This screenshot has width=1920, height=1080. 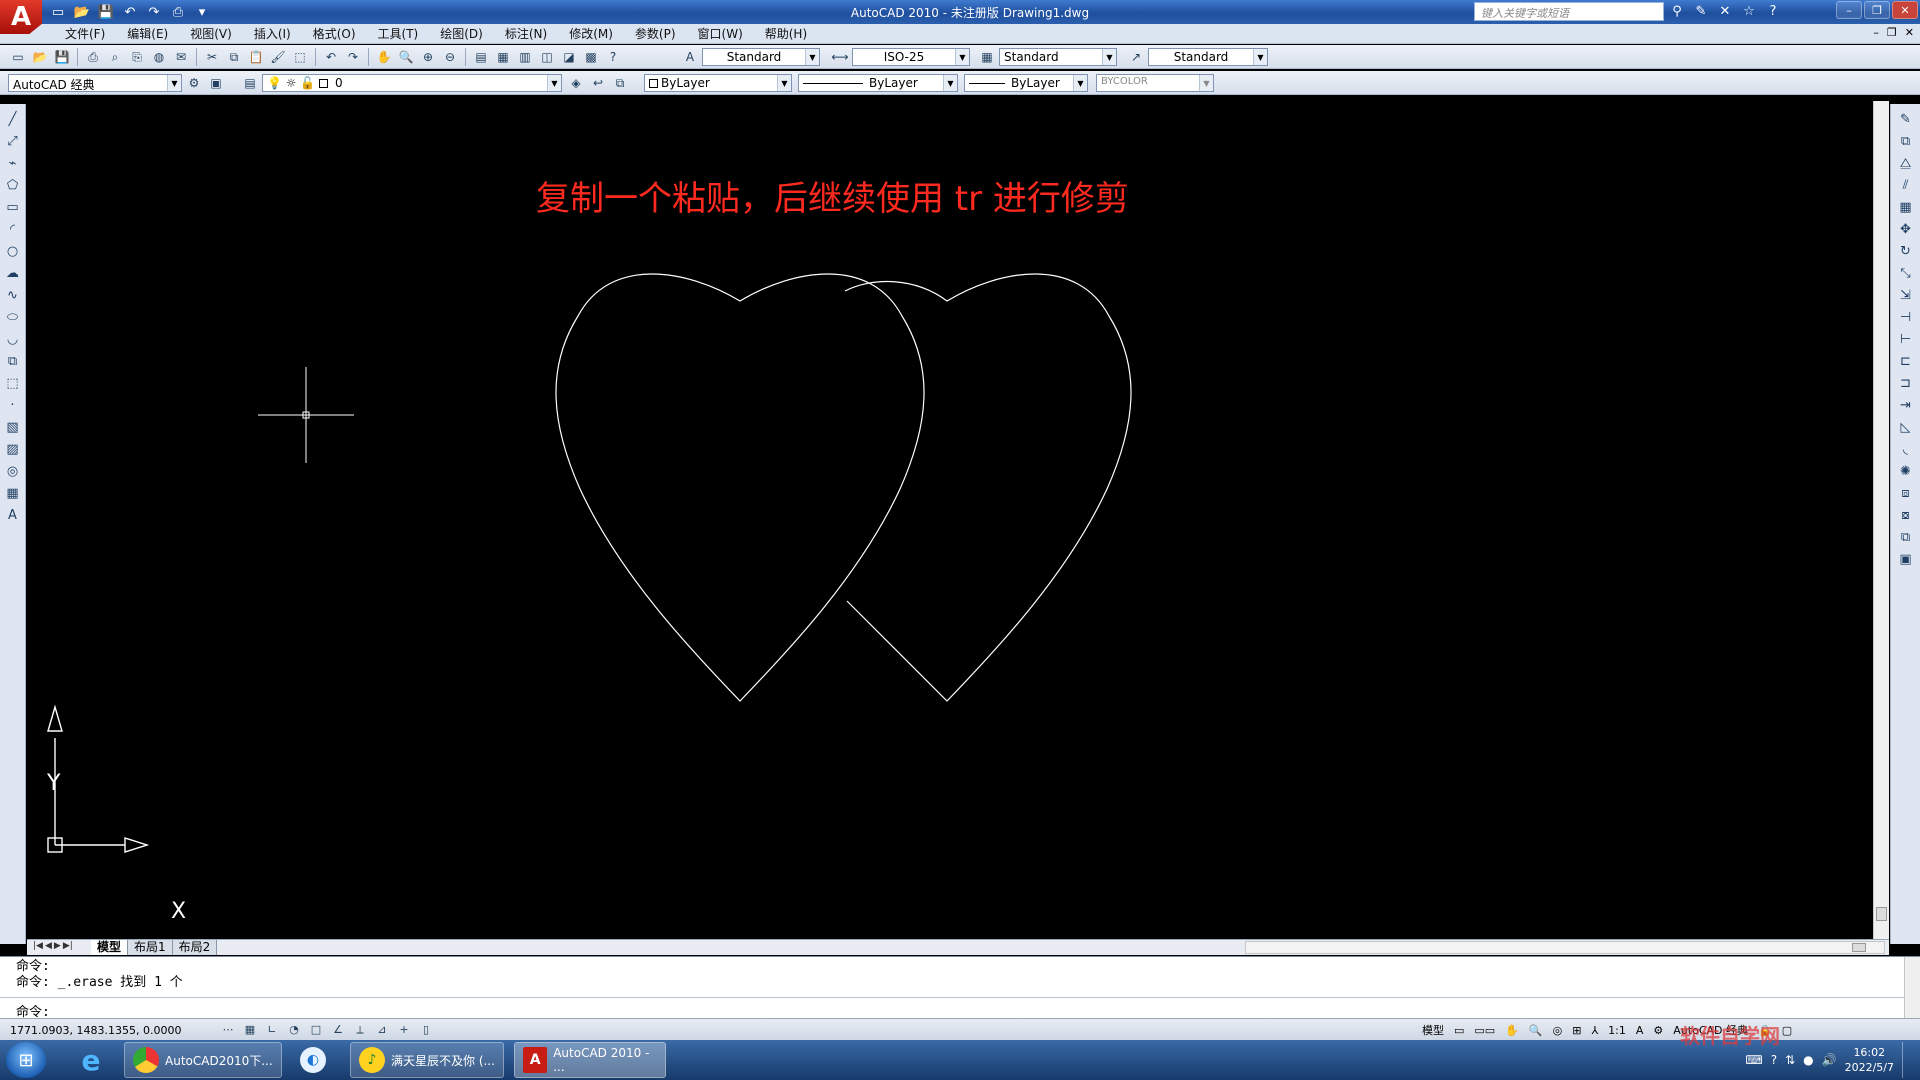 What do you see at coordinates (1753, 1060) in the screenshot?
I see `keyboard-icon: ⌨` at bounding box center [1753, 1060].